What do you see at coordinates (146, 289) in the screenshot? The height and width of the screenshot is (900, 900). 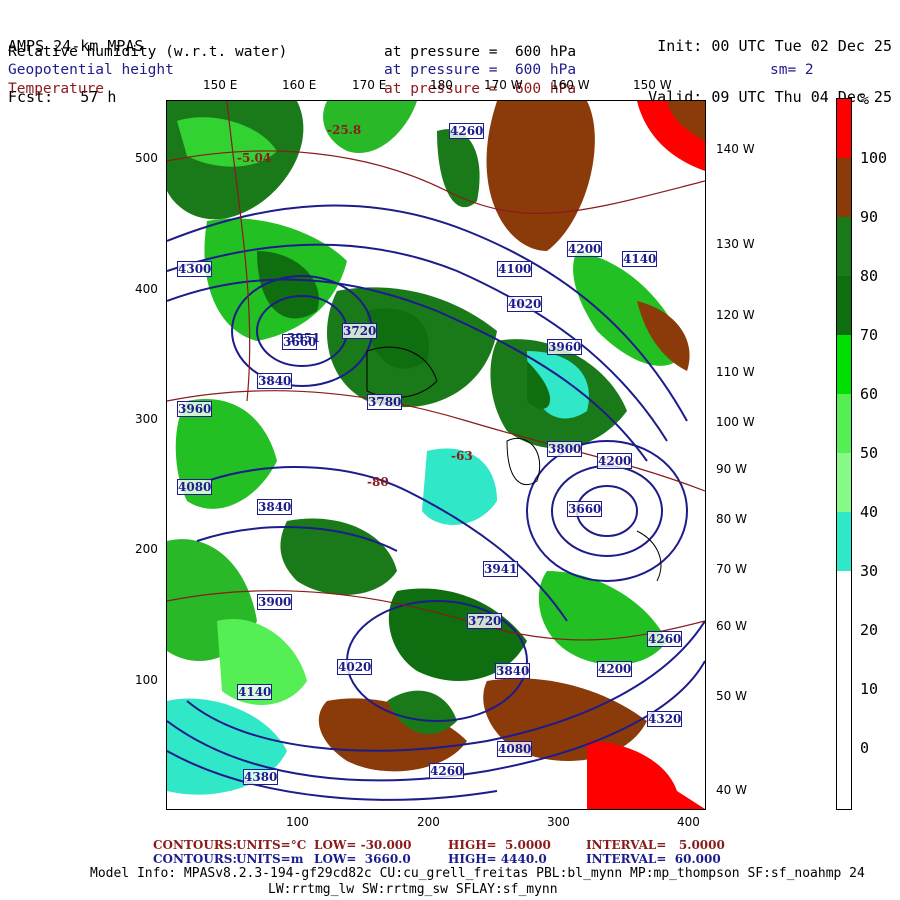 I see `y-tick: 400` at bounding box center [146, 289].